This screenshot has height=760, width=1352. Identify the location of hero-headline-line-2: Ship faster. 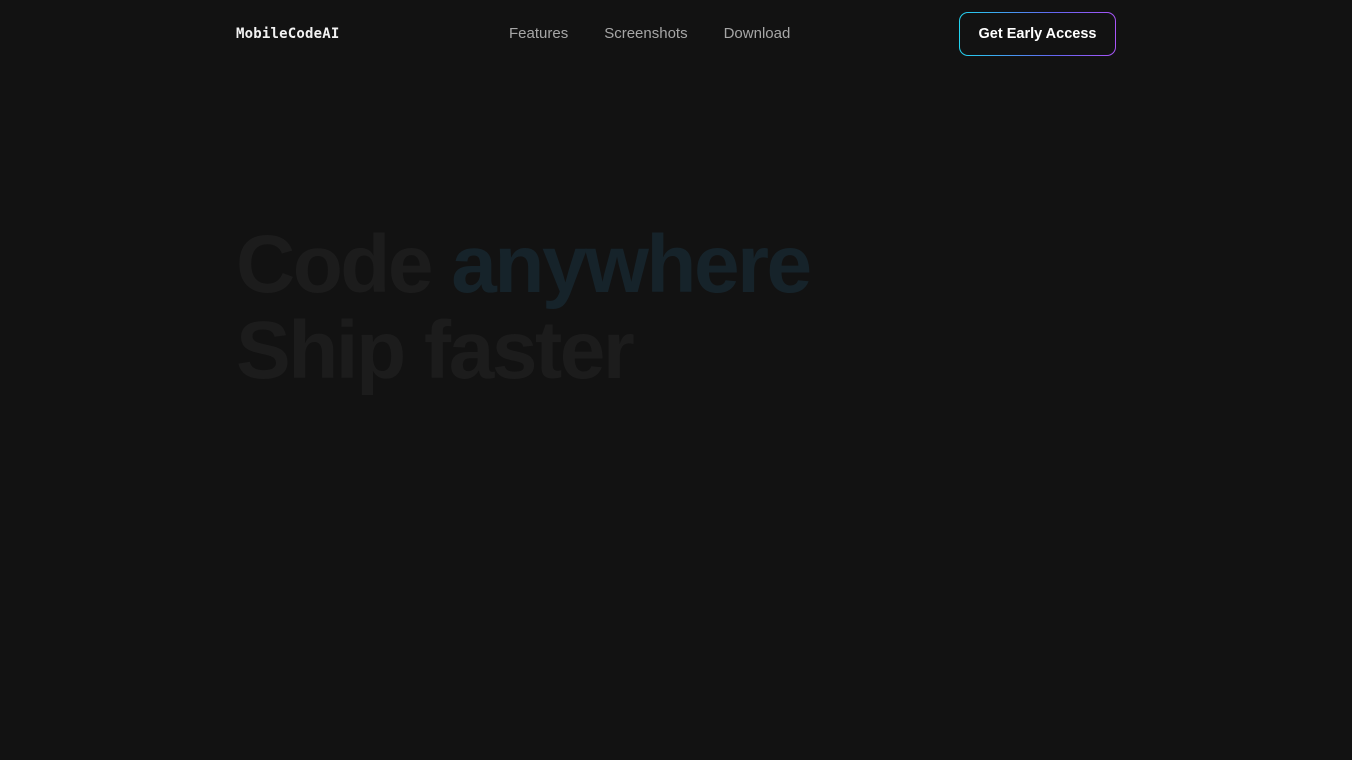
(435, 350).